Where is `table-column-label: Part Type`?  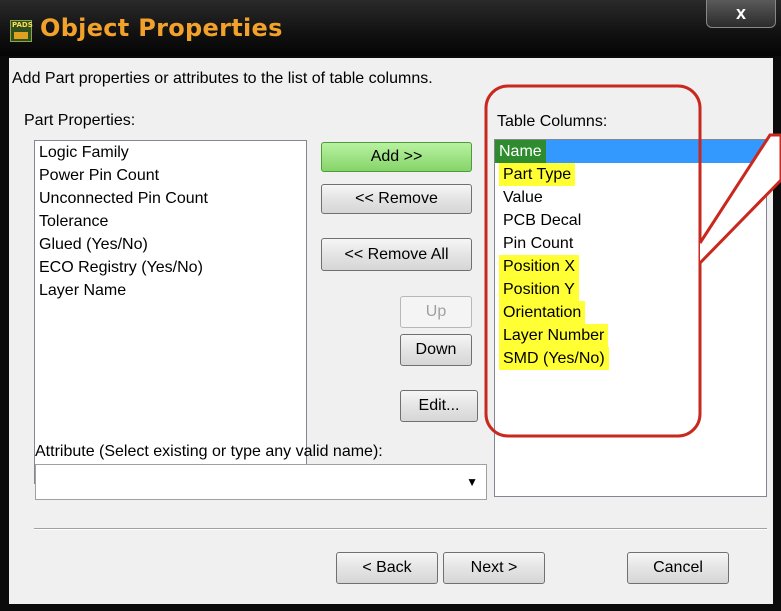
table-column-label: Part Type is located at coordinates (537, 174).